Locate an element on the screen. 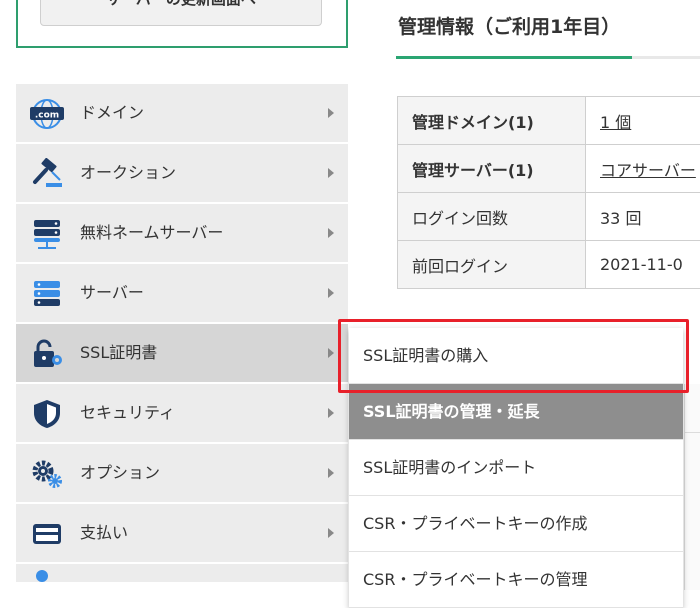 The image size is (700, 608). server-renewal-button-label: サーバーの更新画面へ is located at coordinates (181, 4).